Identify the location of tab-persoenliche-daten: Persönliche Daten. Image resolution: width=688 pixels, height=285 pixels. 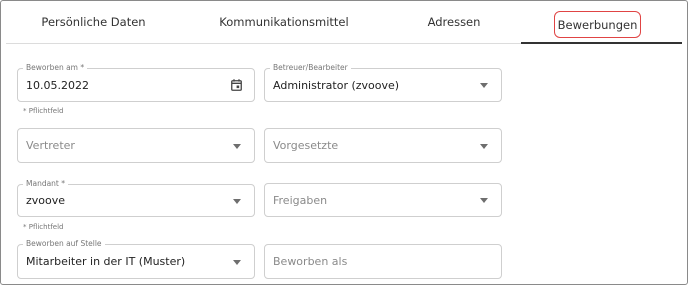
(93, 22).